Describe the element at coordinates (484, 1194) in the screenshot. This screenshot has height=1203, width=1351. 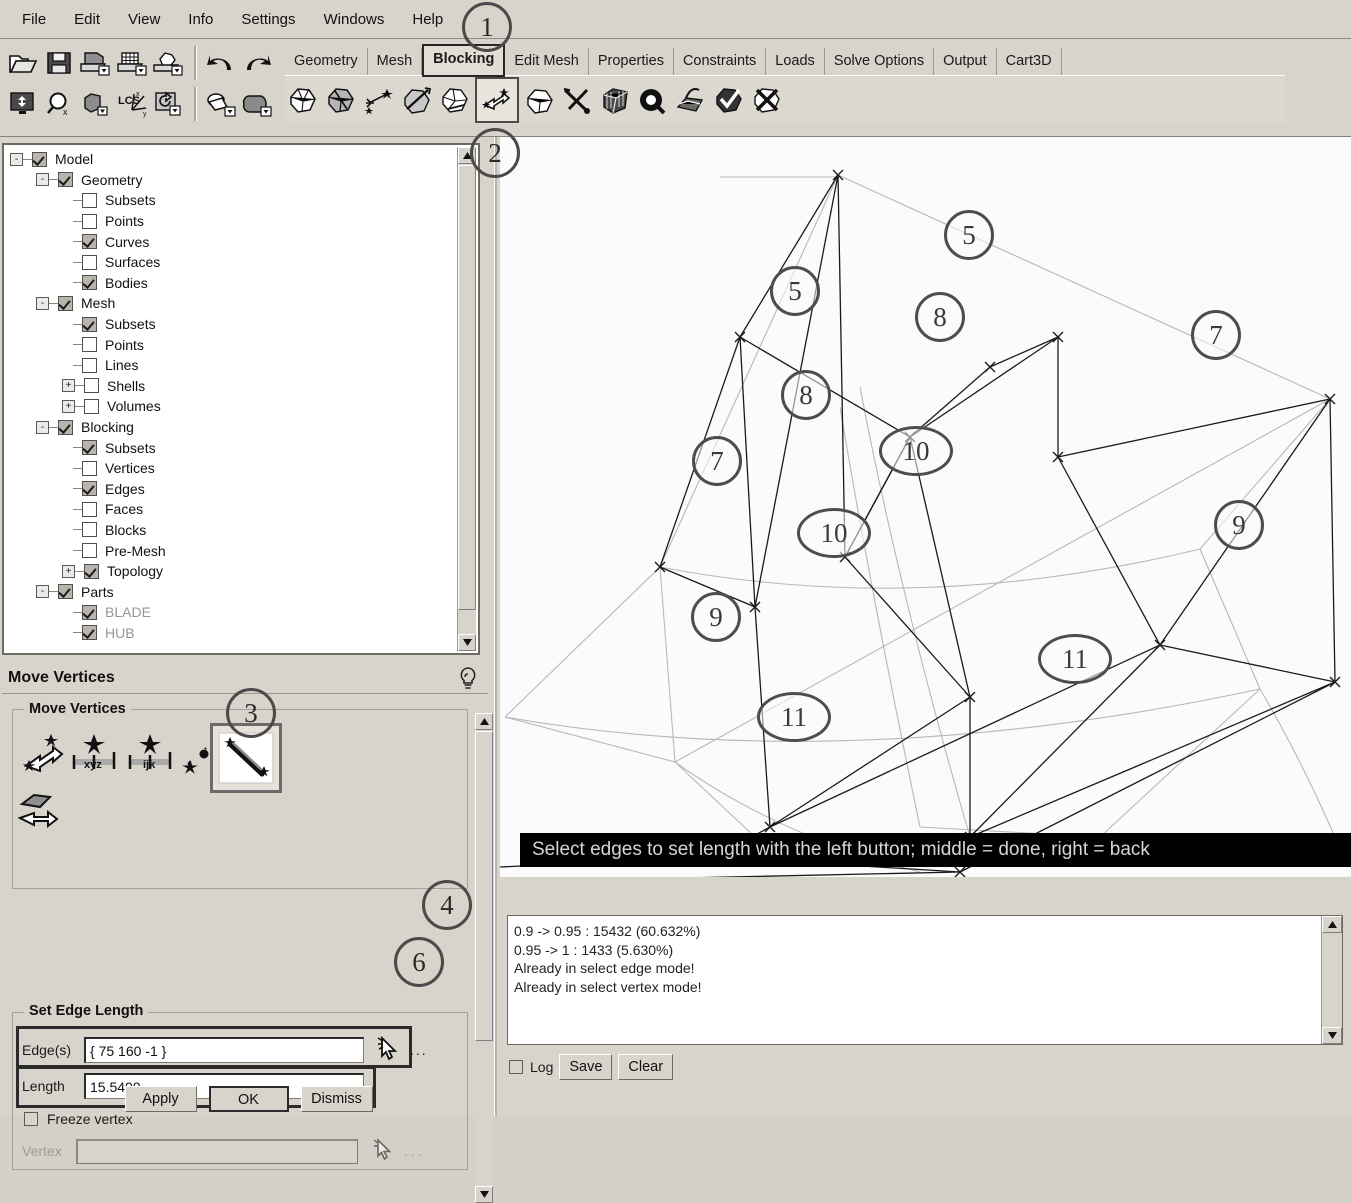
I see `panel-scroll-down-button` at that location.